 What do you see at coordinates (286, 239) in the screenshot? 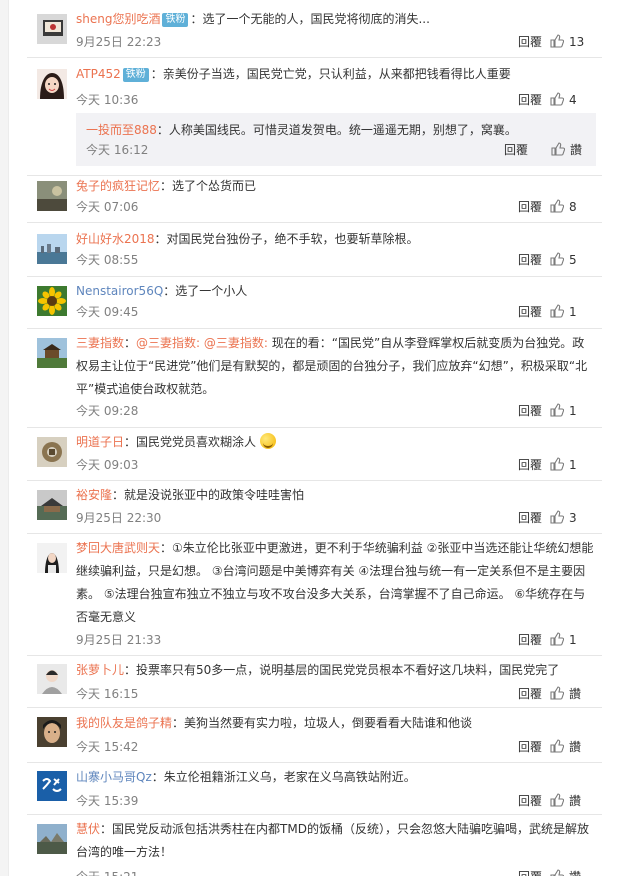
I see `comment-content: ：对国民党台独份子，绝不手软，也要斩草除根。` at bounding box center [286, 239].